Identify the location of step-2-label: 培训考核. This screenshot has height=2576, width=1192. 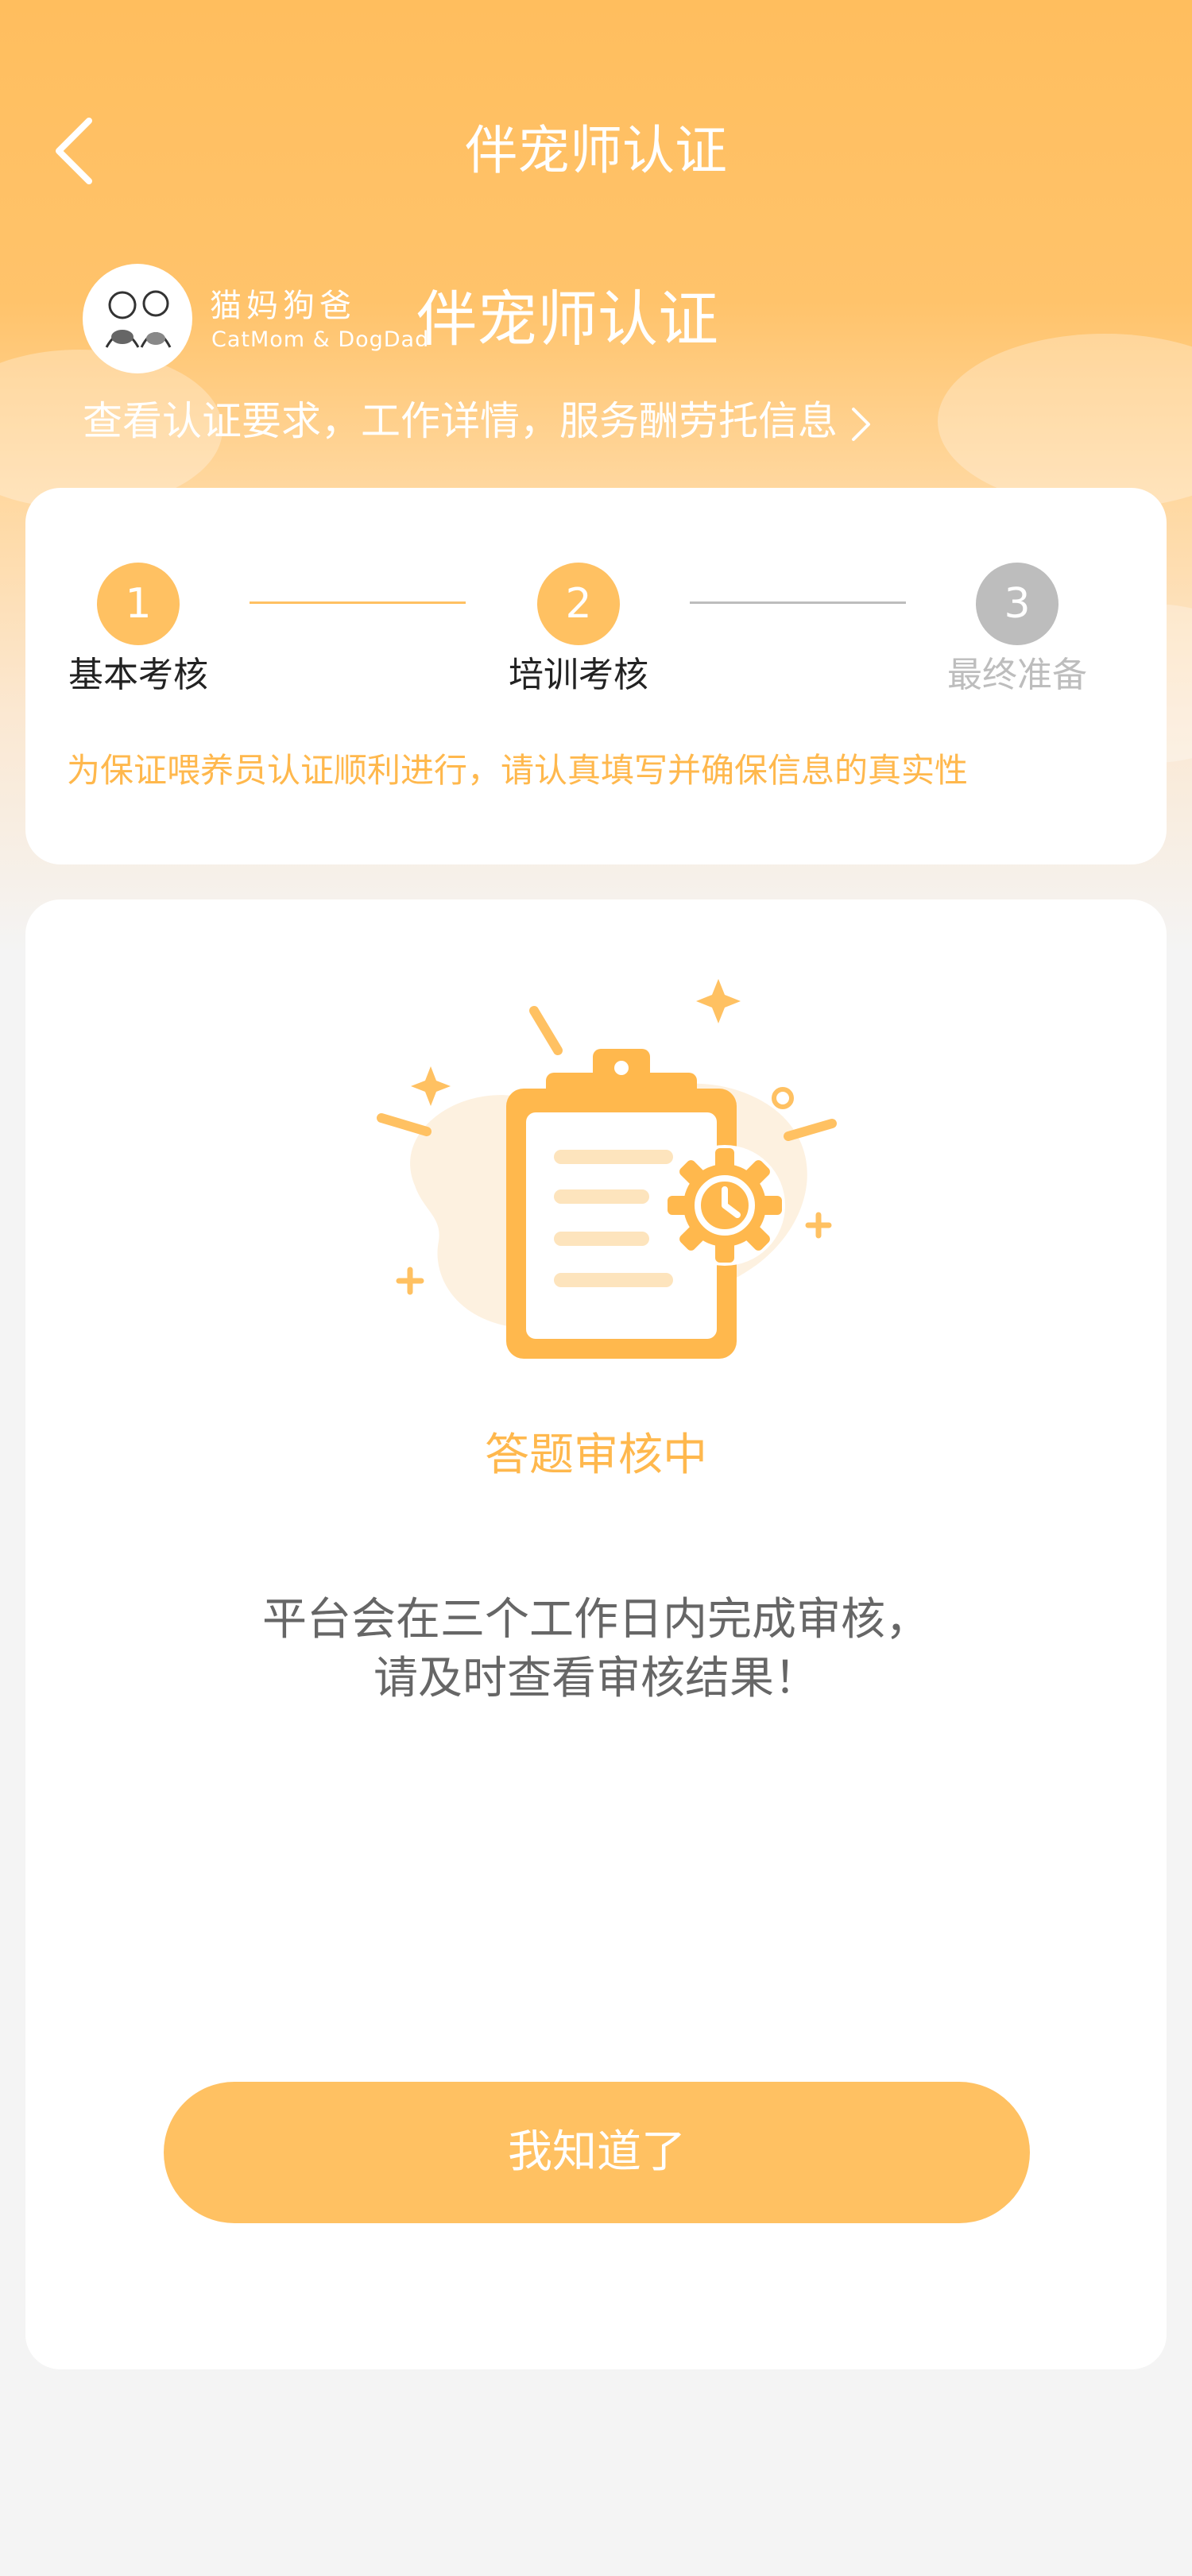
(578, 675).